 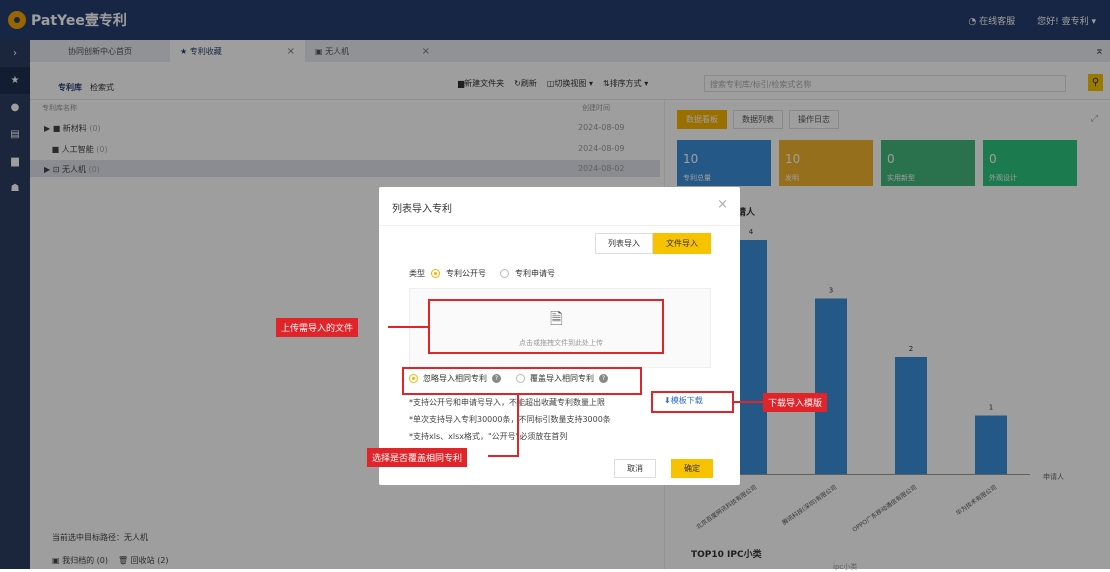 I want to click on radio-application-number, so click(x=504, y=273).